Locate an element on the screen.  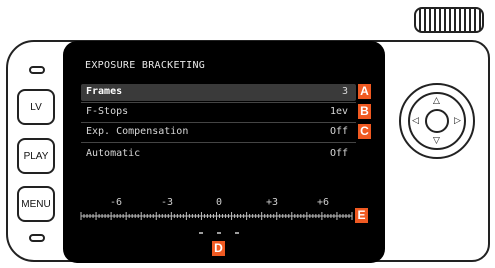
exposure-scale is located at coordinates (216, 223).